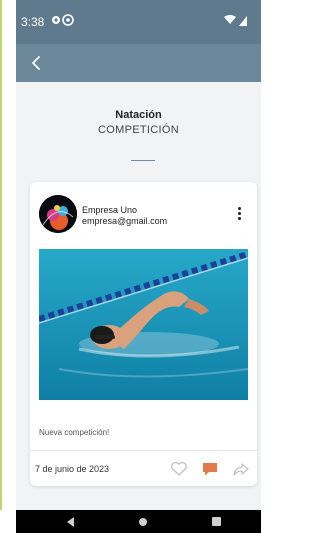 This screenshot has width=320, height=533. Describe the element at coordinates (1, 255) in the screenshot. I see `frame-edge-left` at that location.